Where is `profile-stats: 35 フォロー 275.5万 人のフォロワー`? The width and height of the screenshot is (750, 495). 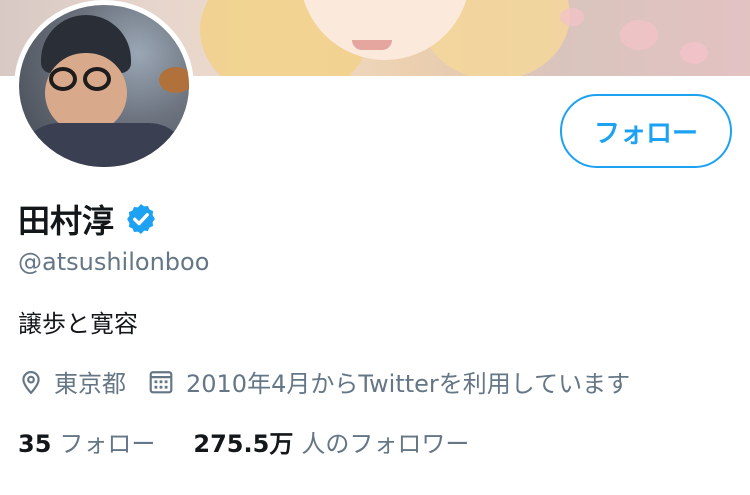 profile-stats: 35 フォロー 275.5万 人のフォロワー is located at coordinates (243, 441).